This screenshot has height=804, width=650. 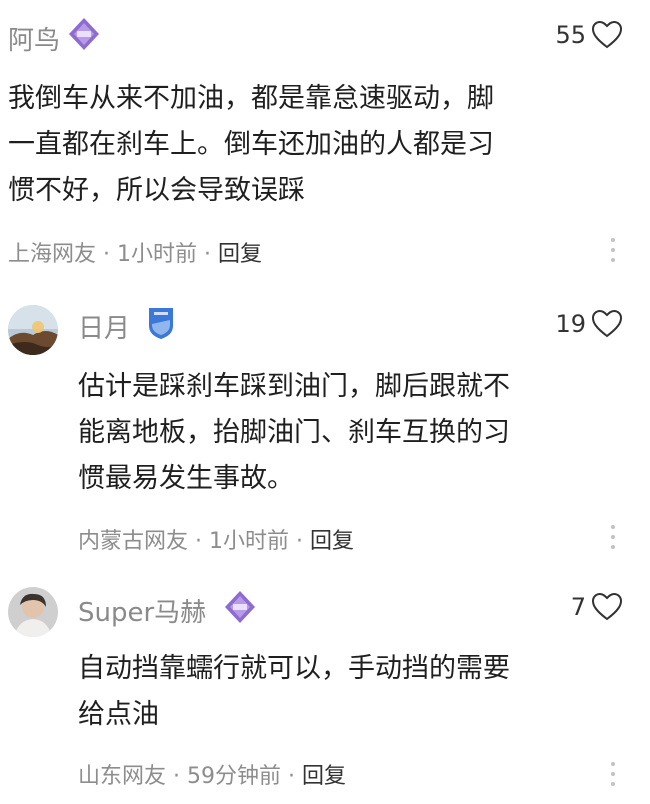 I want to click on more-vertical-icon, so click(x=613, y=774).